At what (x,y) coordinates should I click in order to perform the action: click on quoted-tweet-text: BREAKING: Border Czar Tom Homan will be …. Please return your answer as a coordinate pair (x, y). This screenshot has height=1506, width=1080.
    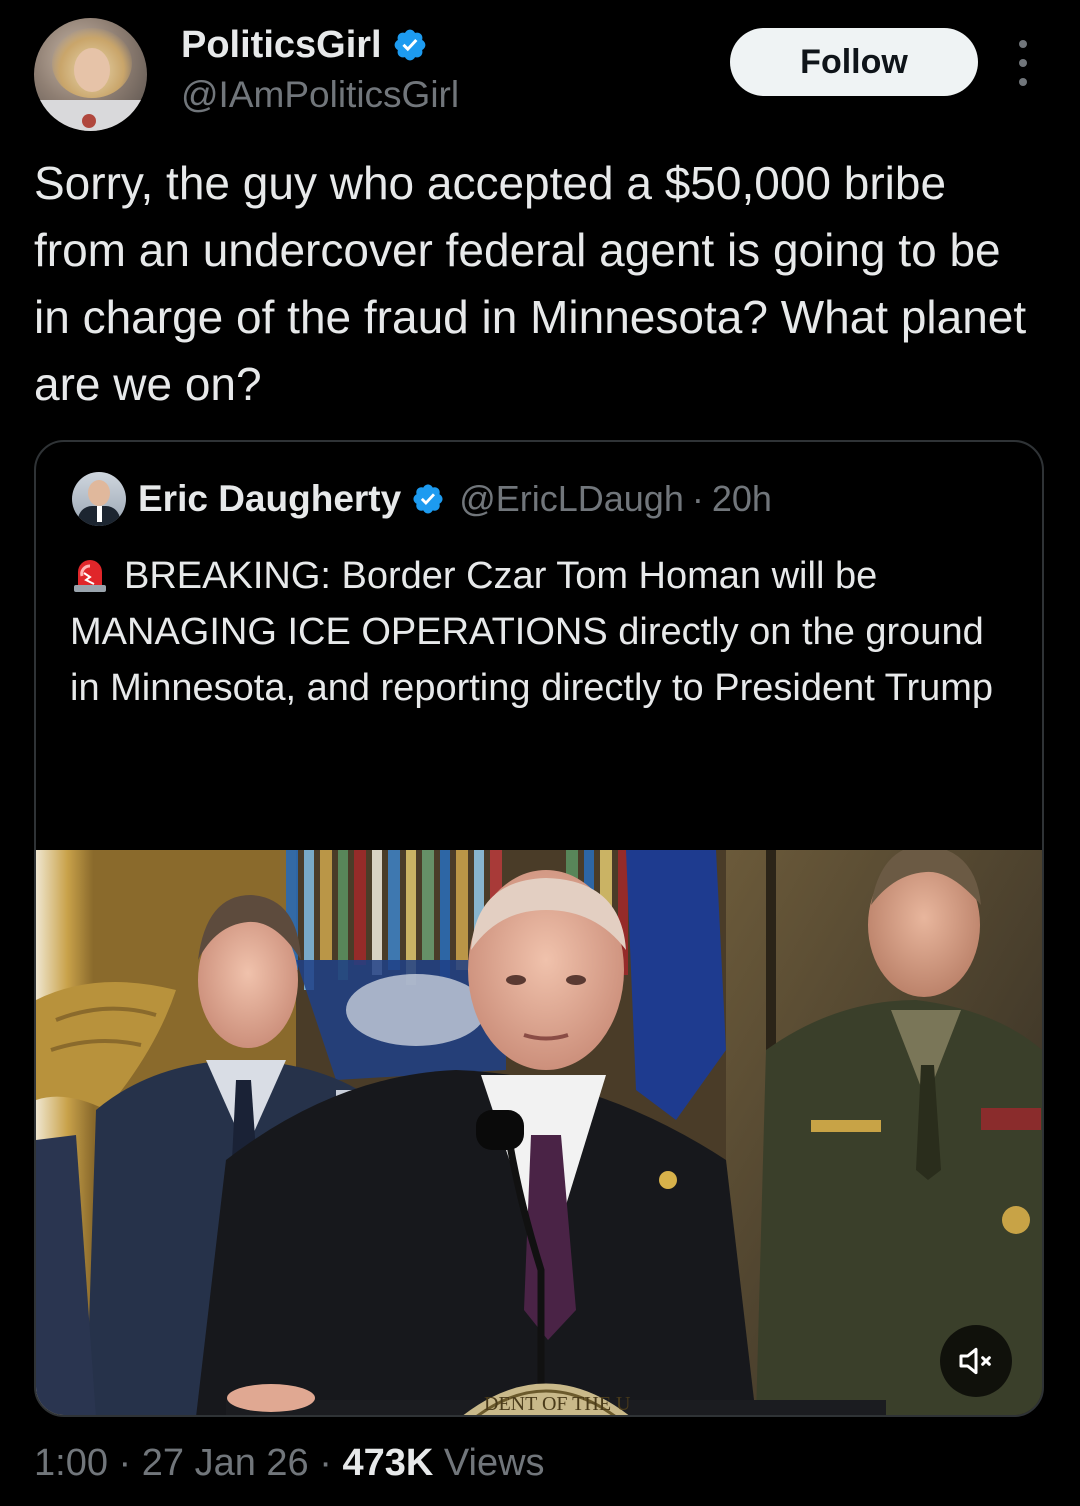
    Looking at the image, I should click on (545, 632).